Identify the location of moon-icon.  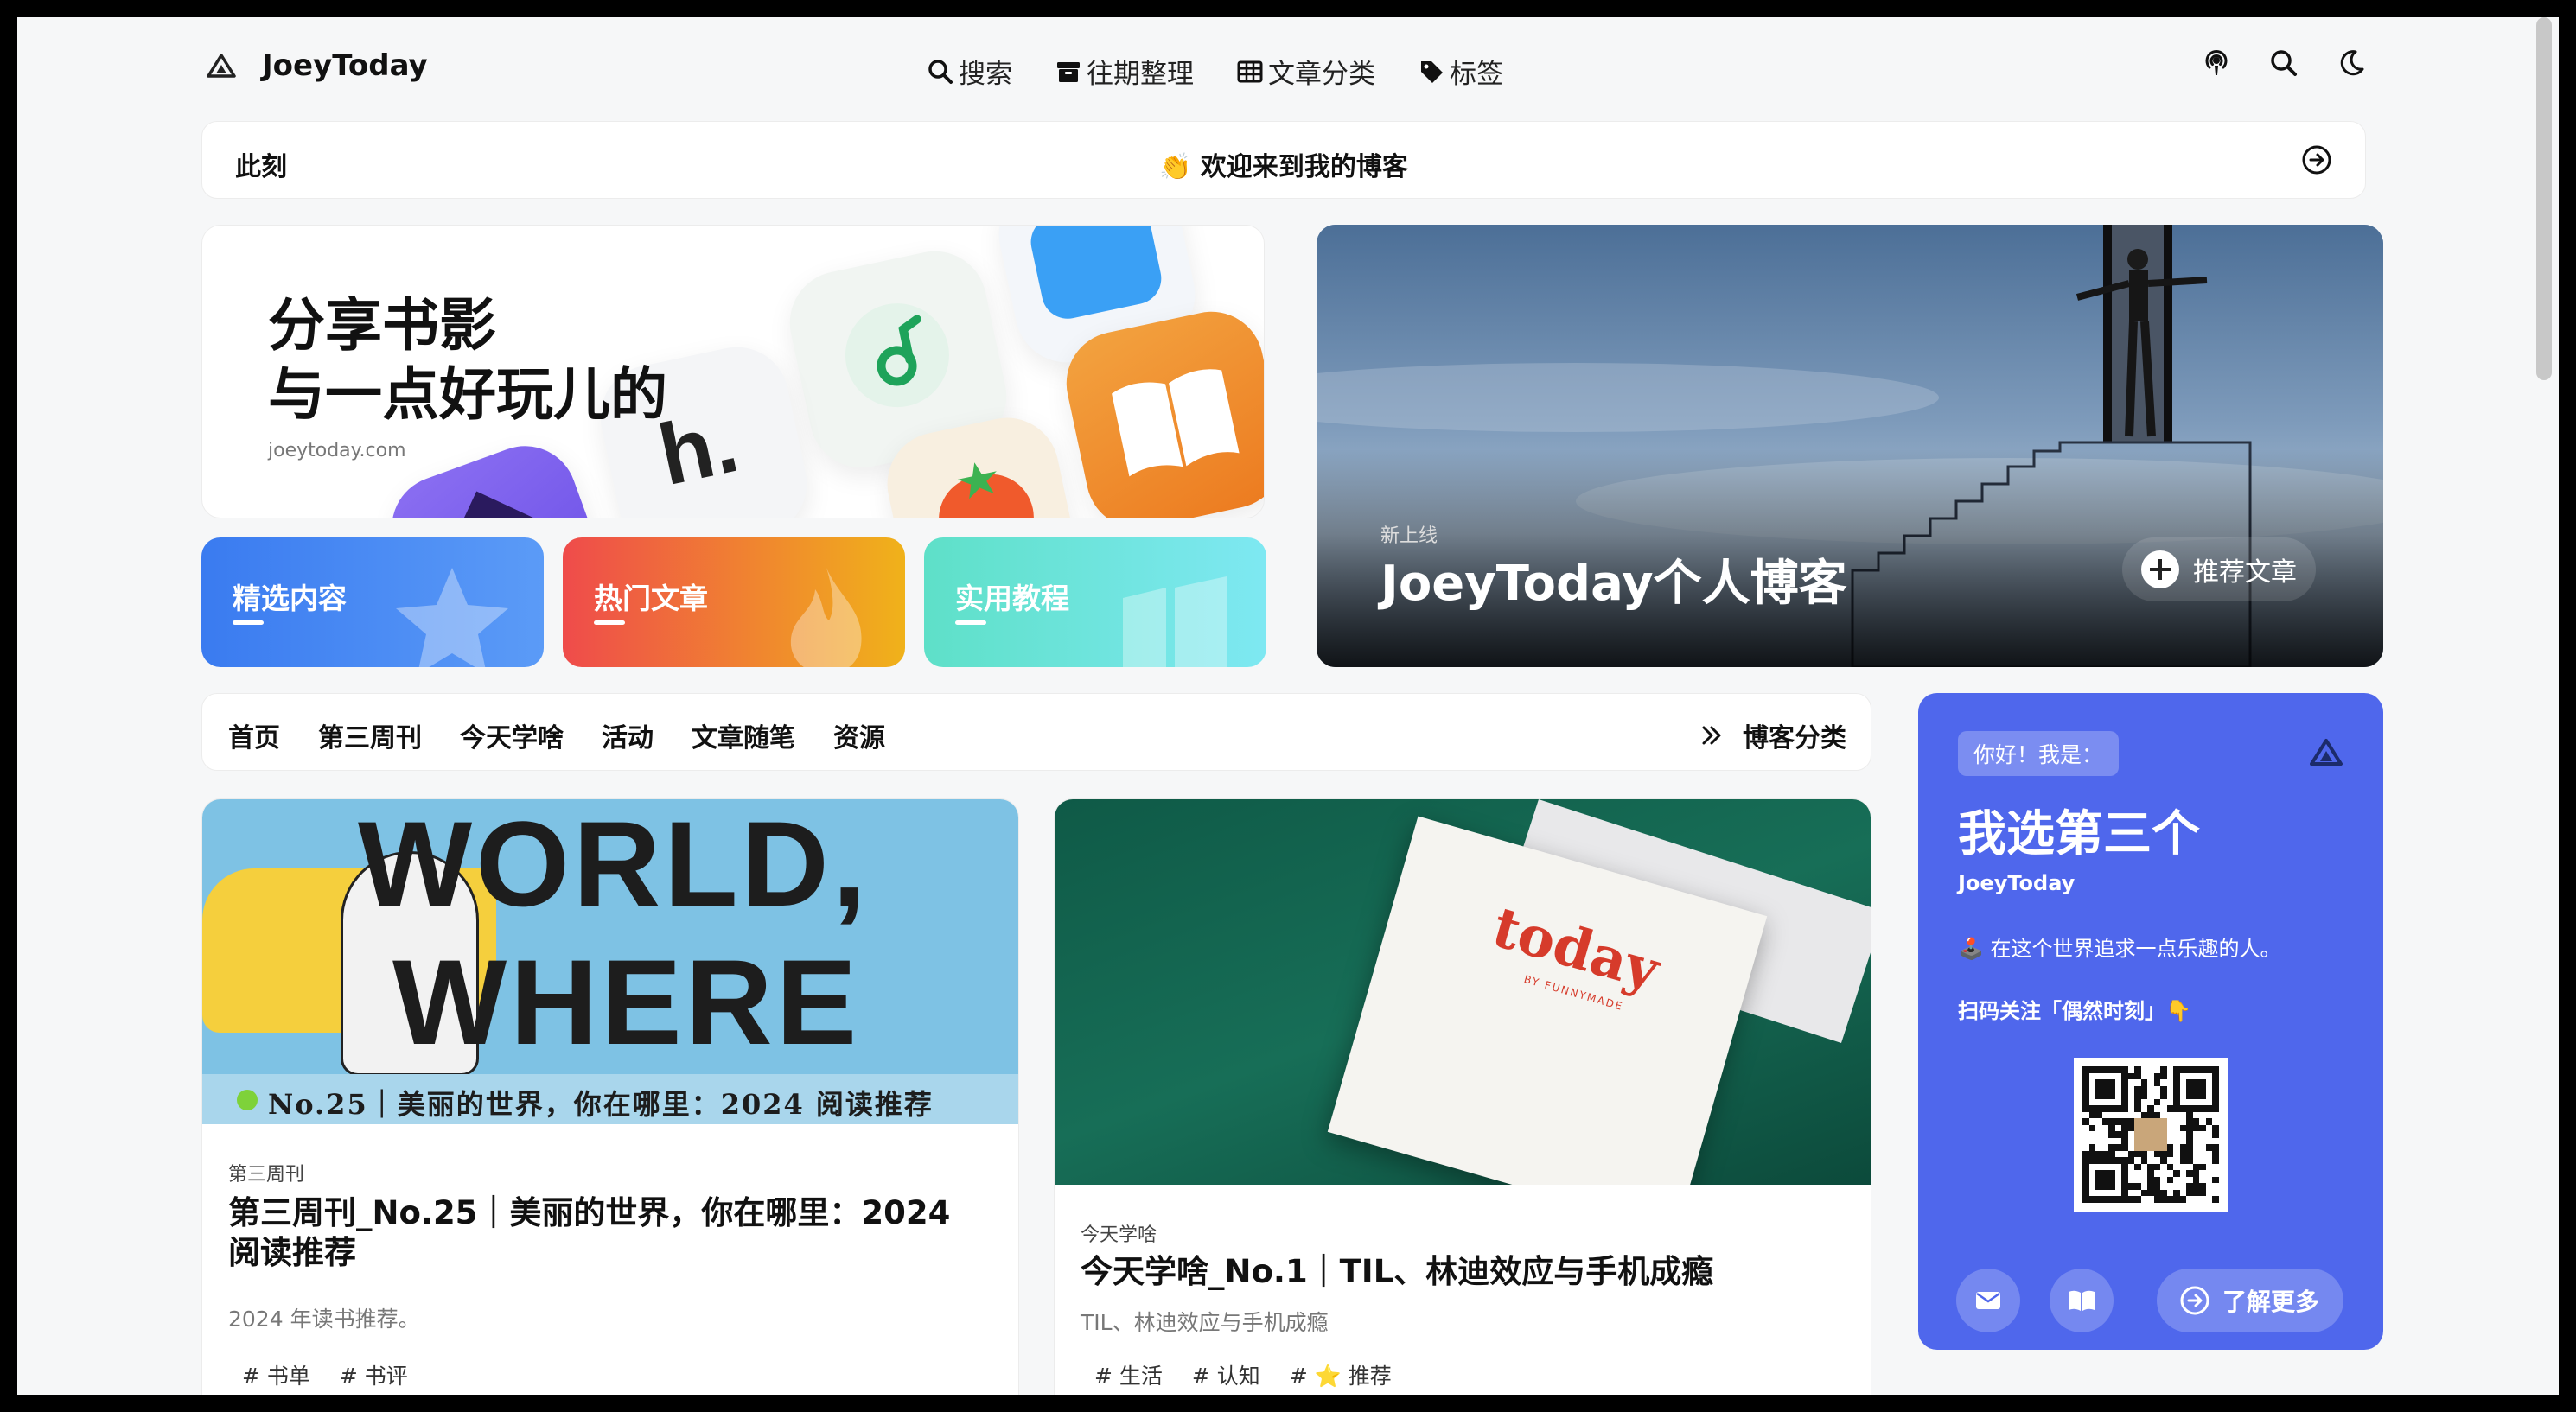
(2351, 63).